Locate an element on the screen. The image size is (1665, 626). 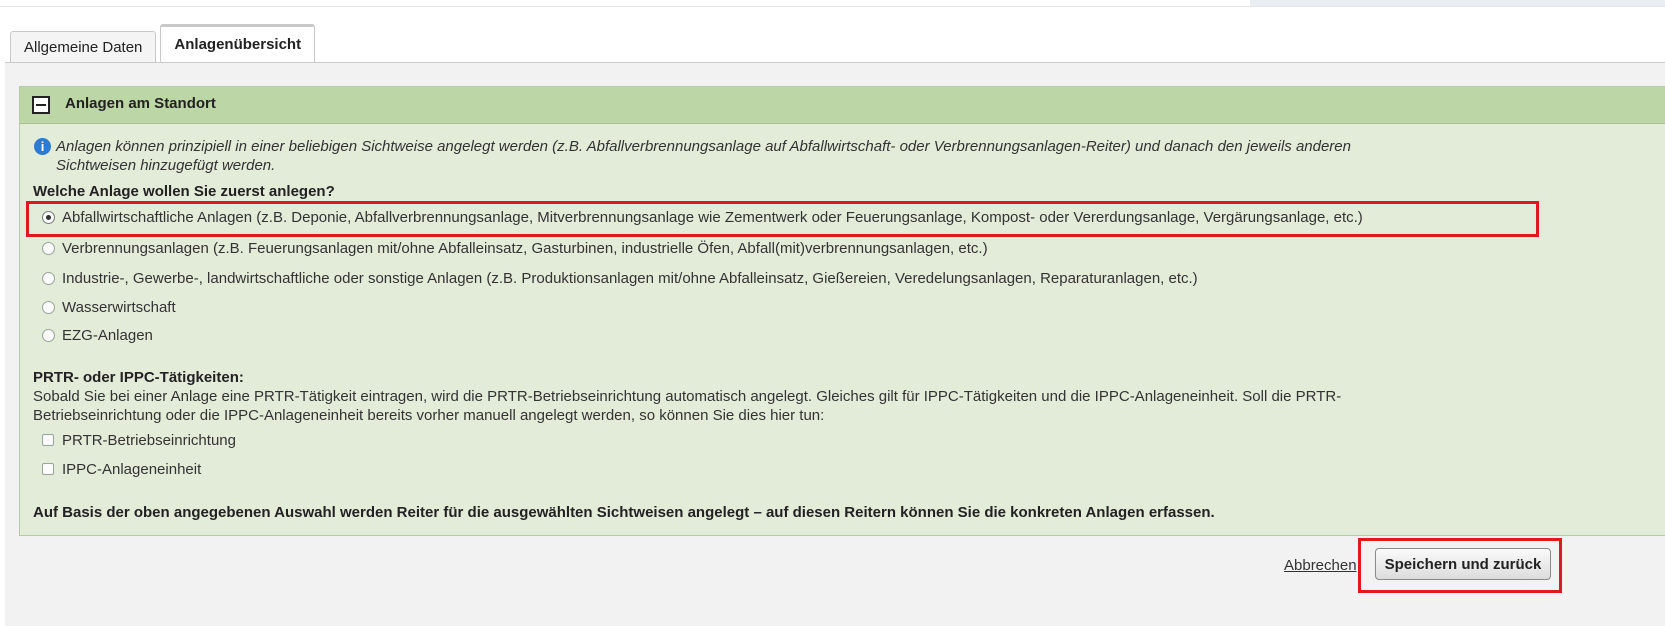
tab-bar: Allgemeine Daten Anlagenübersicht is located at coordinates (164, 43).